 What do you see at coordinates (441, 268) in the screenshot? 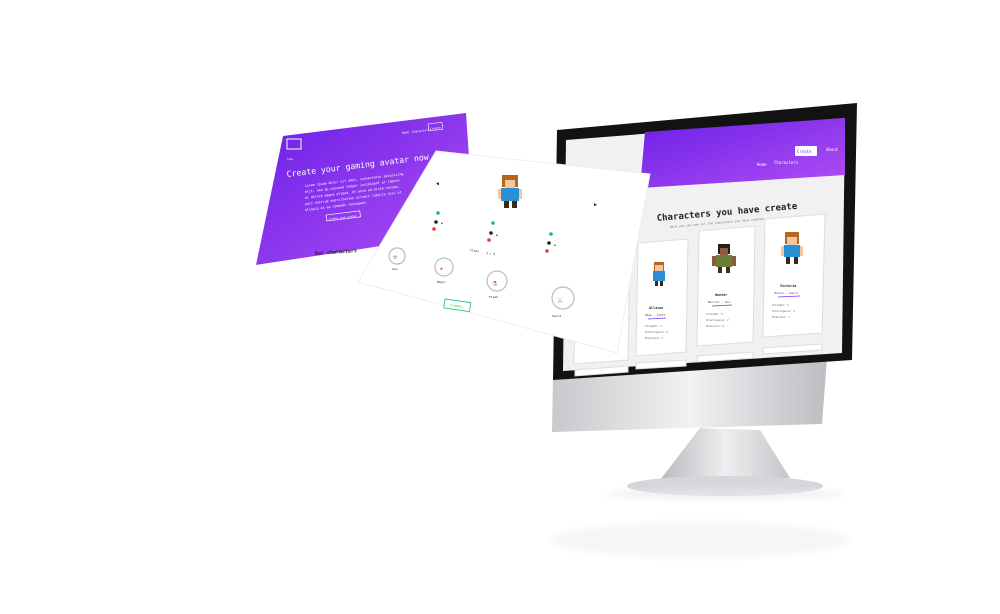
I see `wand-icon: ✦` at bounding box center [441, 268].